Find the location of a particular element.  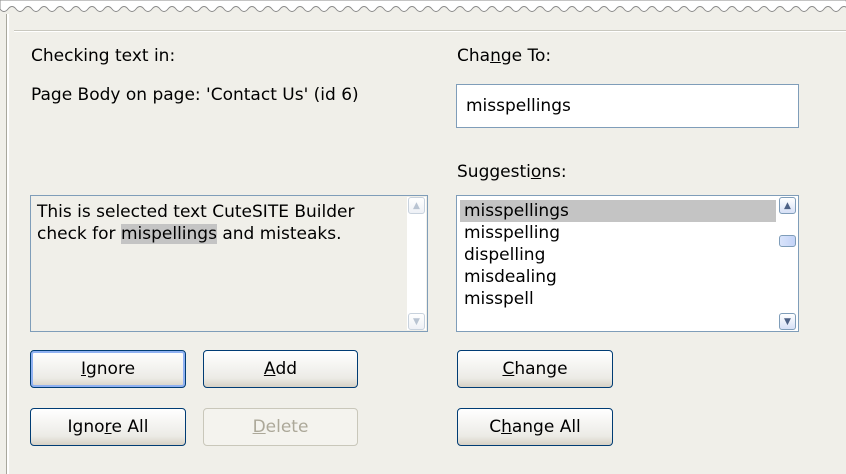

suggestion-item: misdealing is located at coordinates (618, 277).